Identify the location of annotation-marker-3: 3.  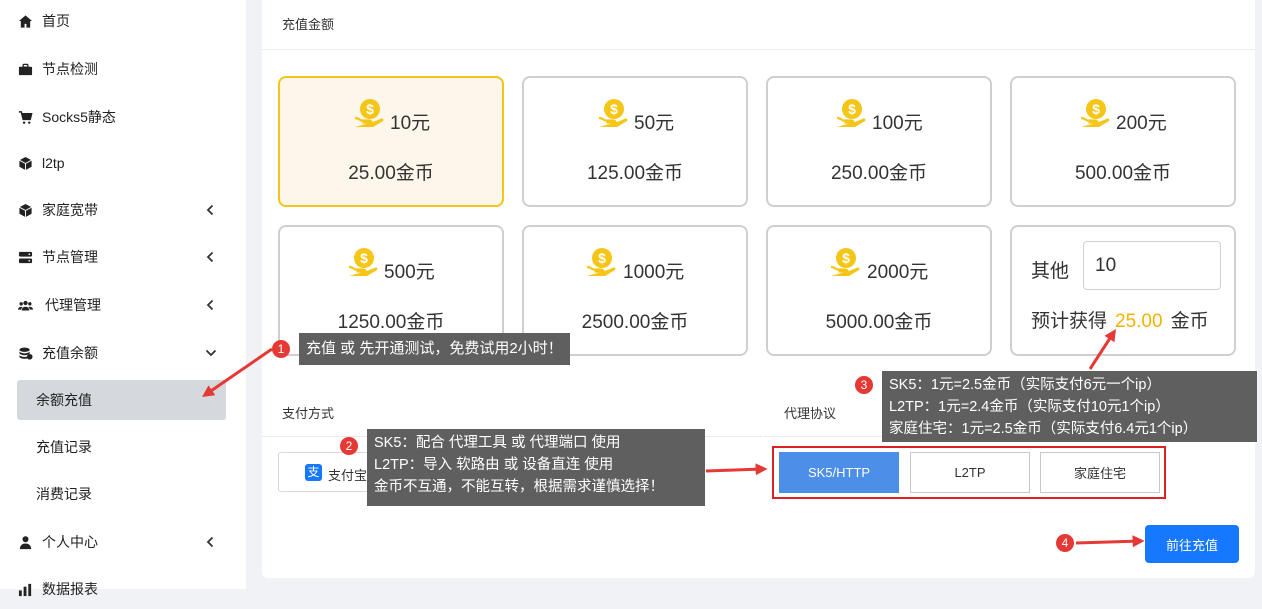
(864, 385).